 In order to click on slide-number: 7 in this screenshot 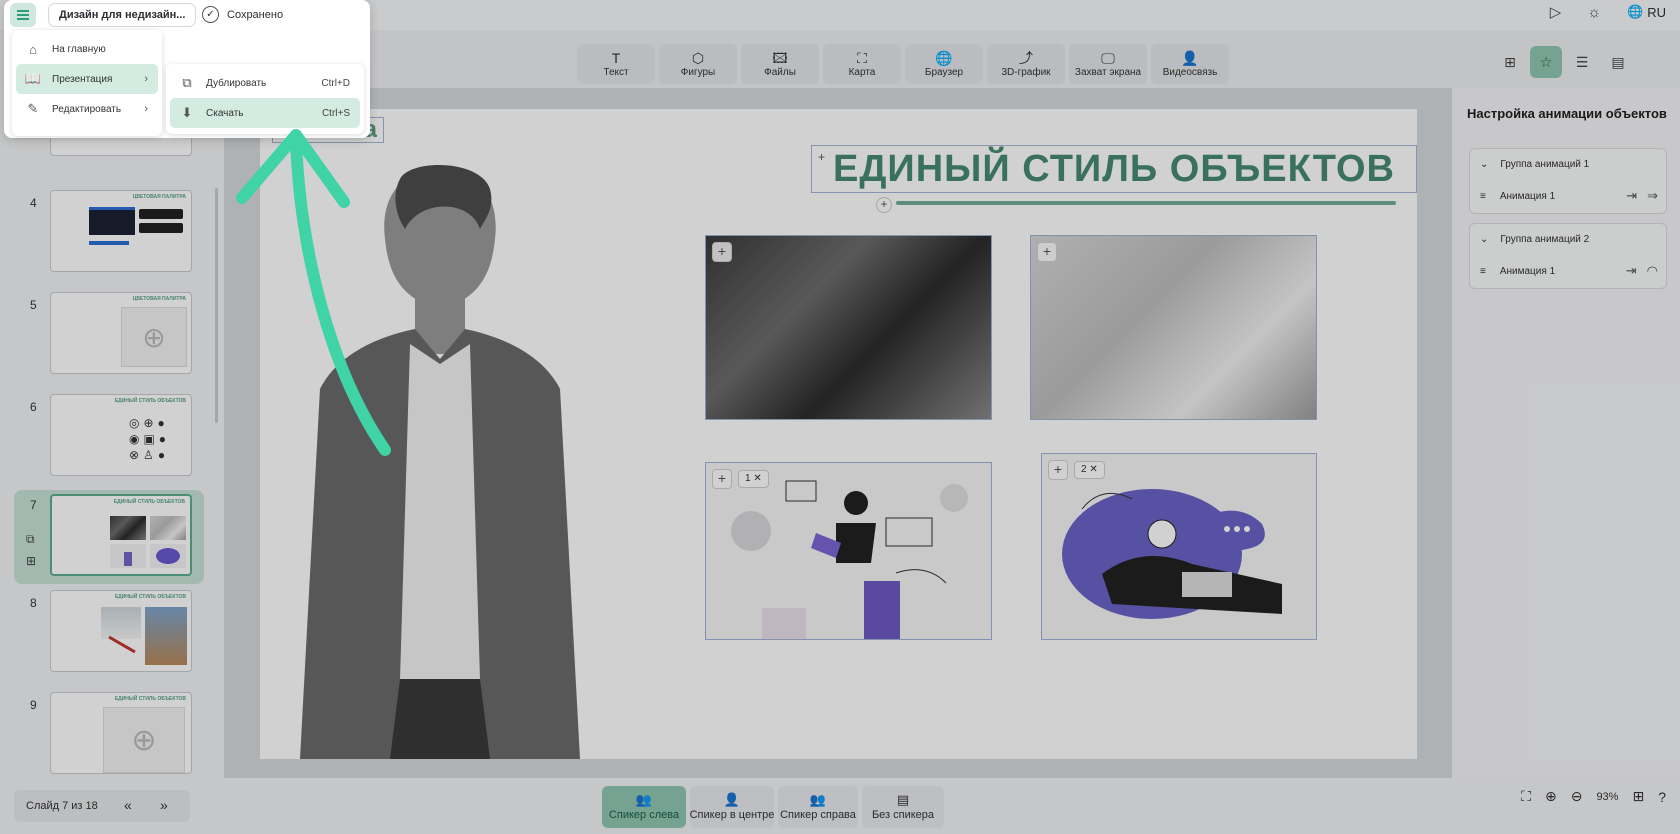, I will do `click(33, 505)`.